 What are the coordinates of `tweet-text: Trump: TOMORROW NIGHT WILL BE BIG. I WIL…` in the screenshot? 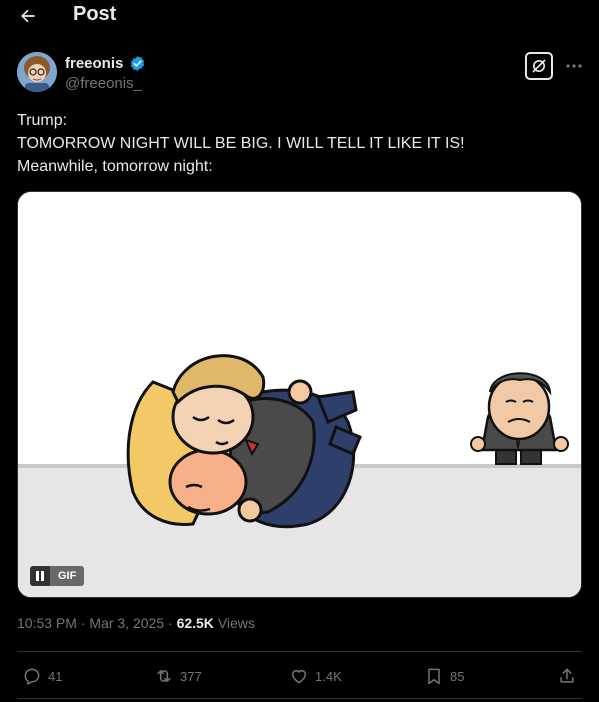 It's located at (299, 143).